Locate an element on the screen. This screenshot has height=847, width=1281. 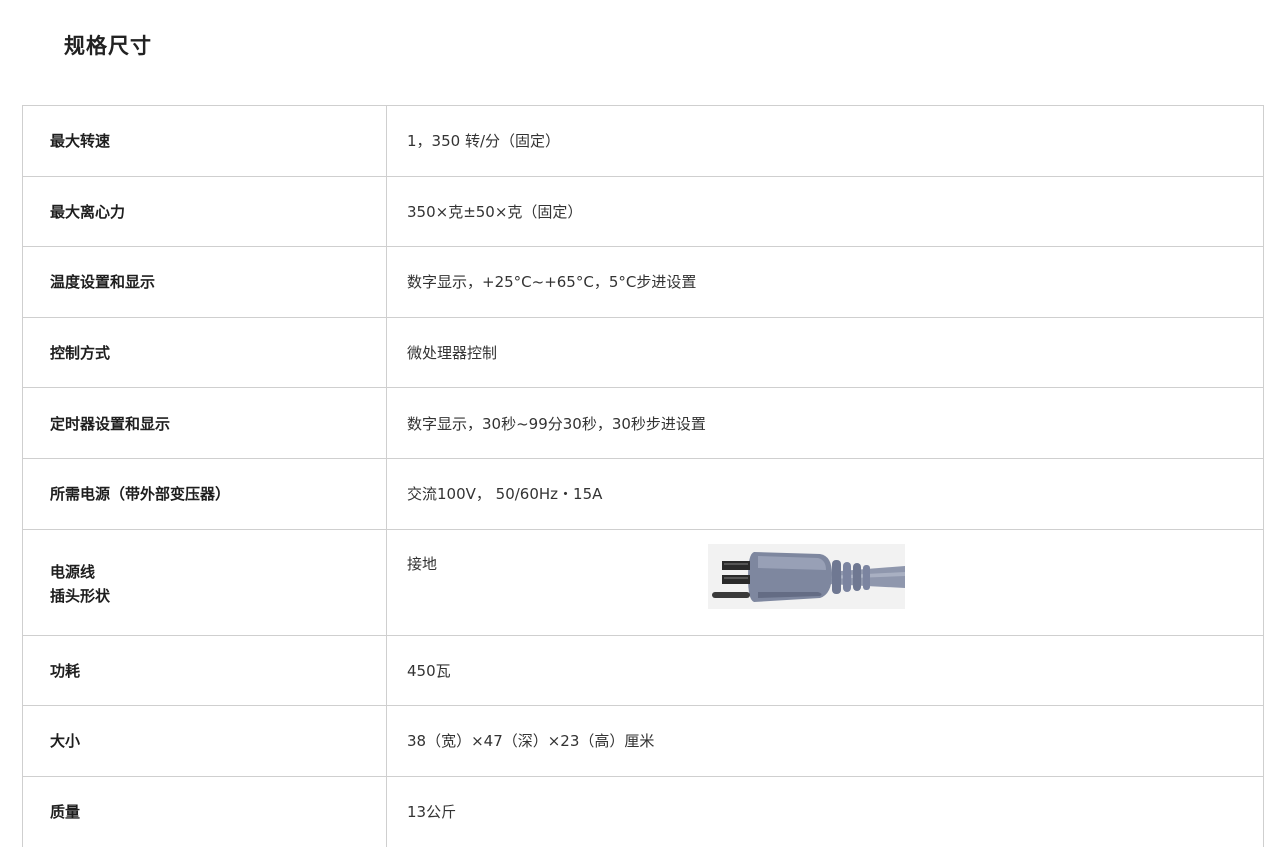
row-value: 450瓦 is located at coordinates (825, 670).